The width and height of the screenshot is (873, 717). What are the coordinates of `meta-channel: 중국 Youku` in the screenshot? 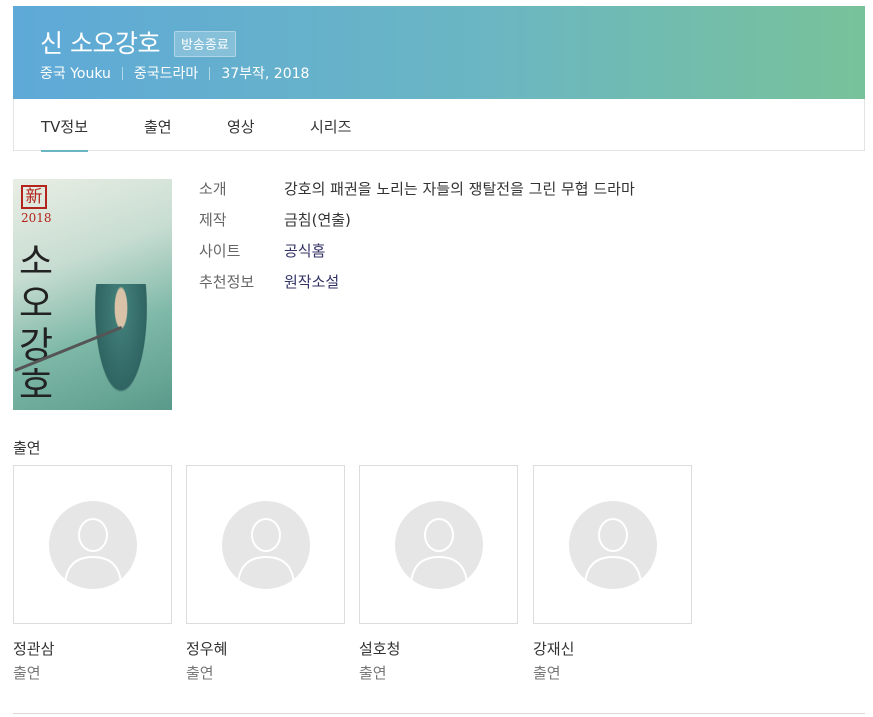 It's located at (75, 74).